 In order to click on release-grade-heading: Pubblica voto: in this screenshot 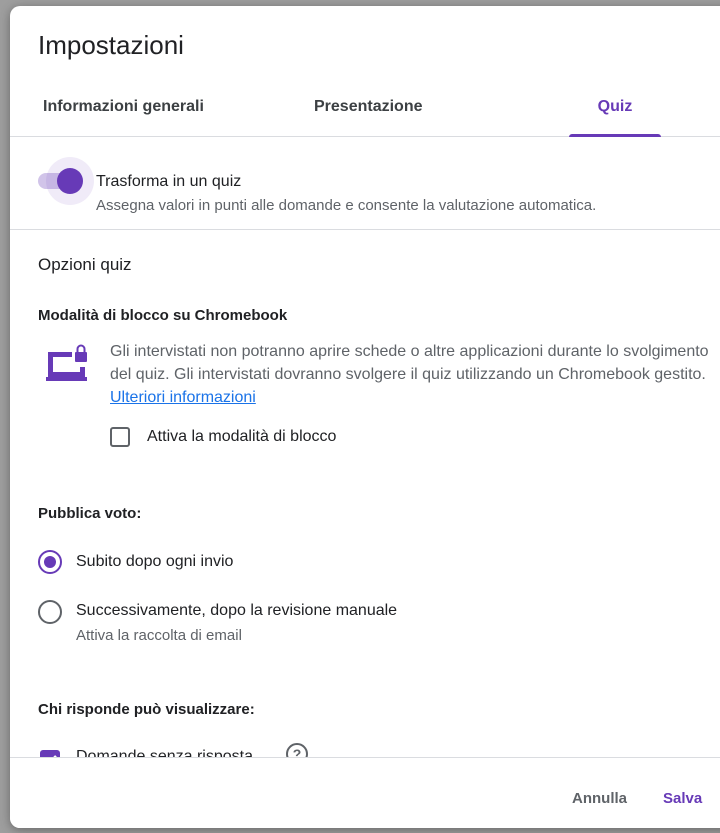, I will do `click(90, 513)`.